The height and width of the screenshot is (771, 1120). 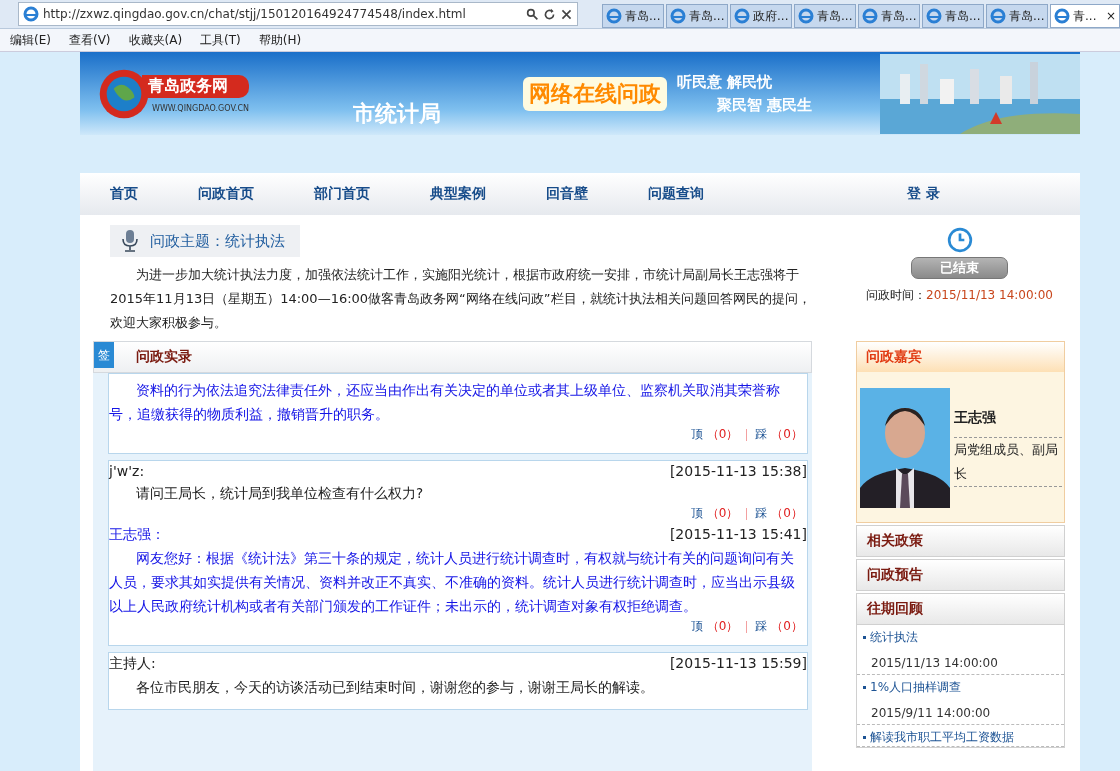 What do you see at coordinates (124, 194) in the screenshot?
I see `nav-link: 首页` at bounding box center [124, 194].